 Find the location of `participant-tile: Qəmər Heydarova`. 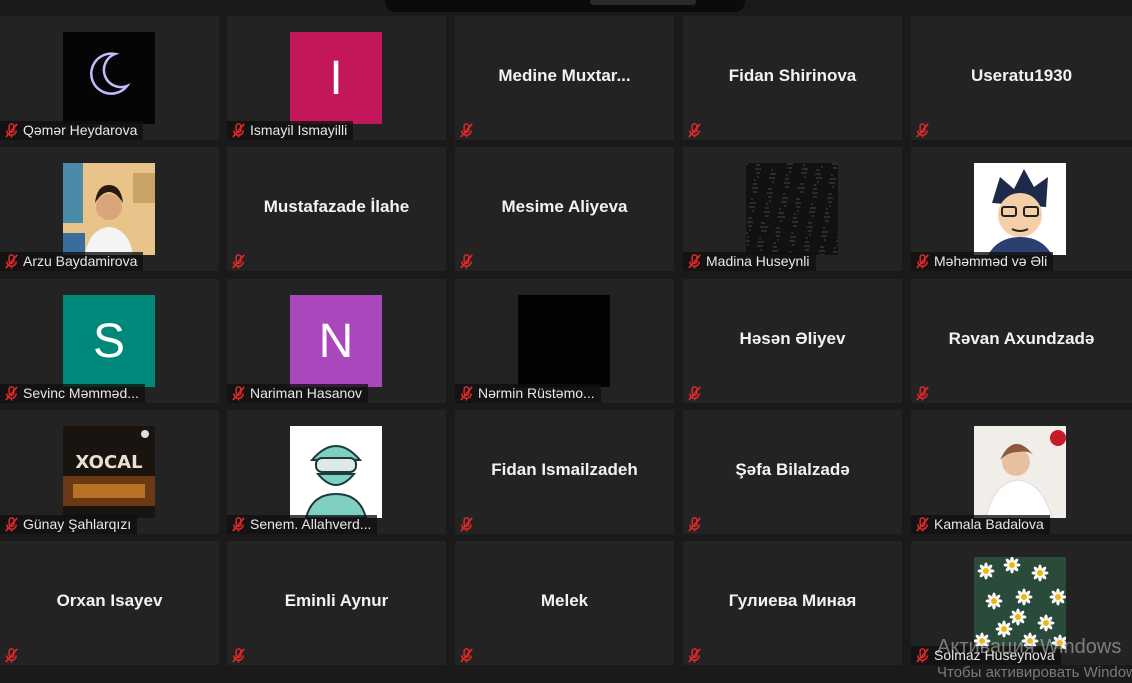

participant-tile: Qəmər Heydarova is located at coordinates (109, 78).